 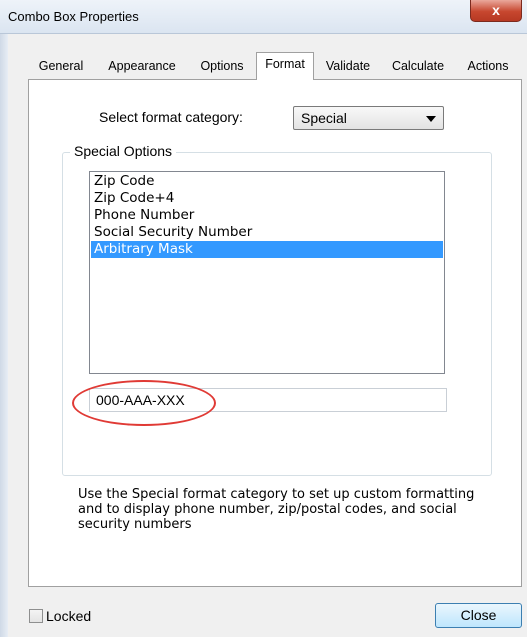 What do you see at coordinates (135, 524) in the screenshot?
I see `description-line: security numbers` at bounding box center [135, 524].